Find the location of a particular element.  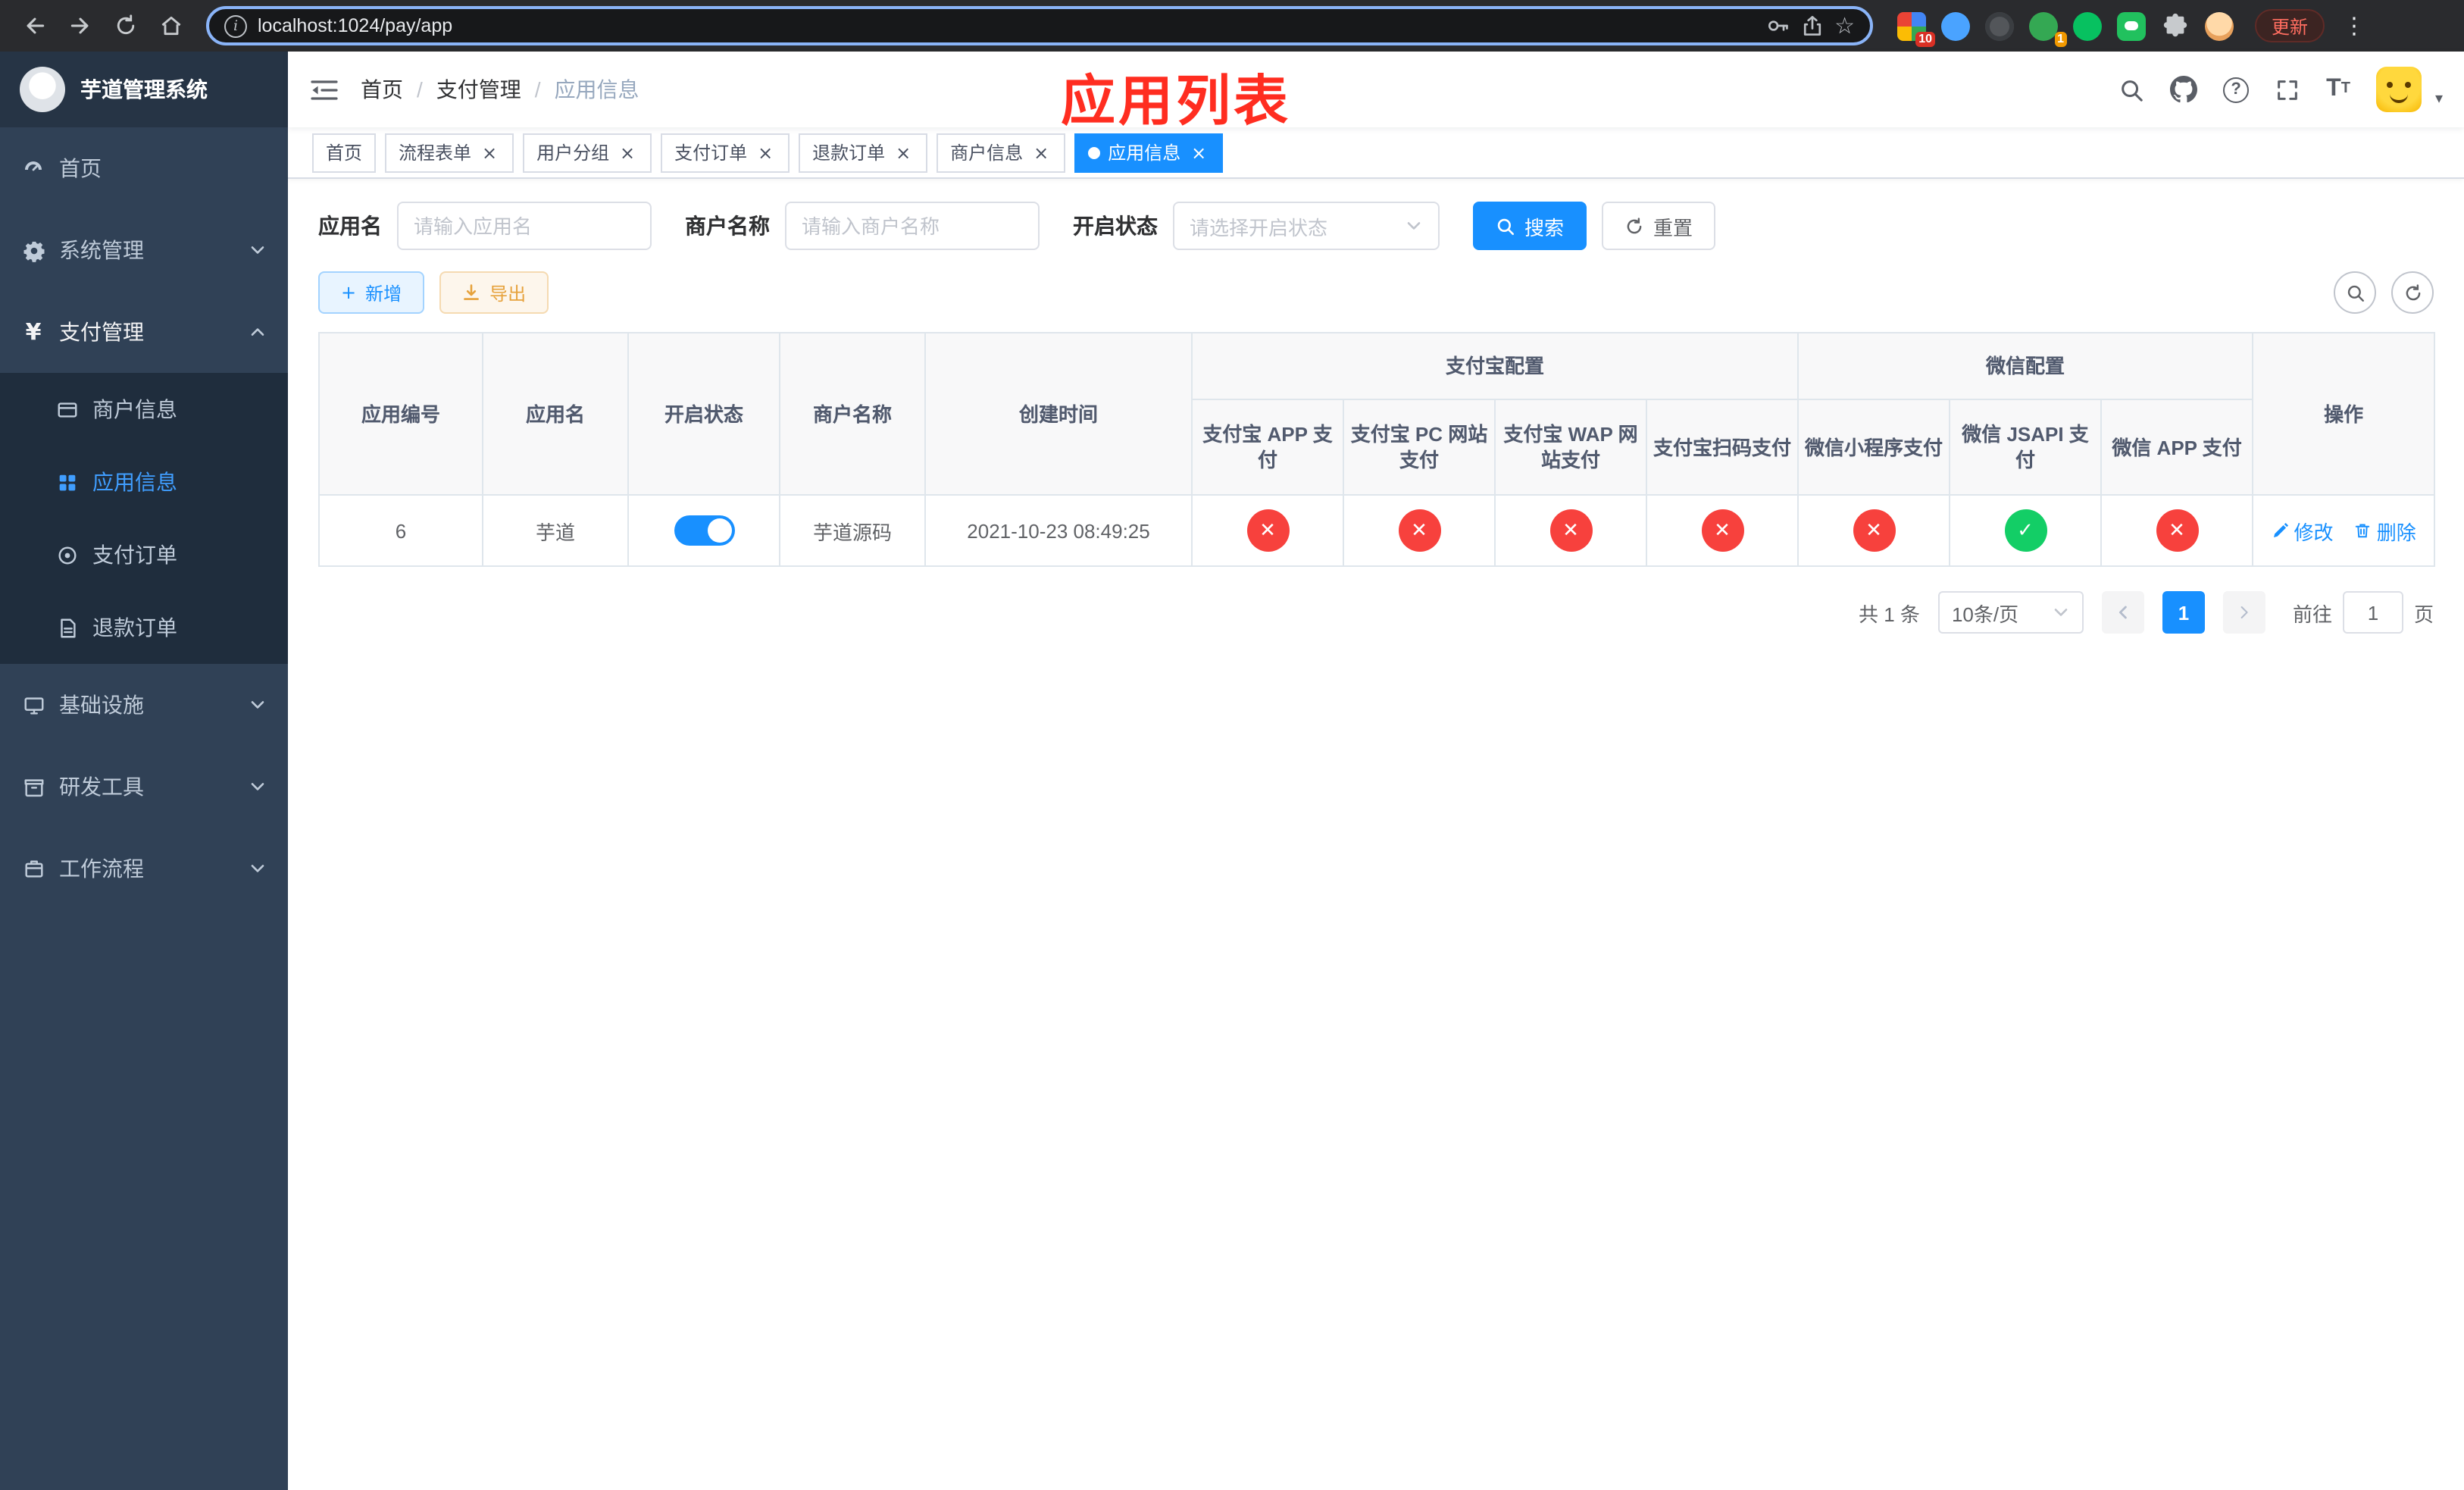

url-text: localhost:1024/pay/app is located at coordinates (355, 26).